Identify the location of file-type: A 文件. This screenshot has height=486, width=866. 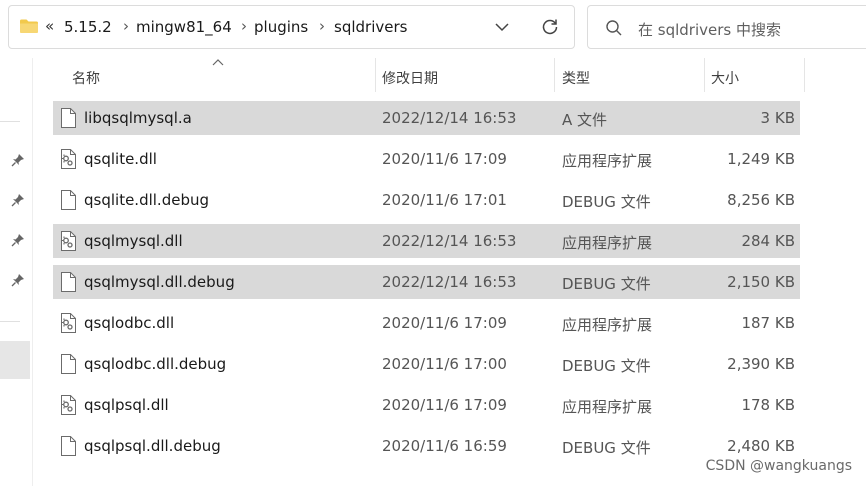
(585, 120).